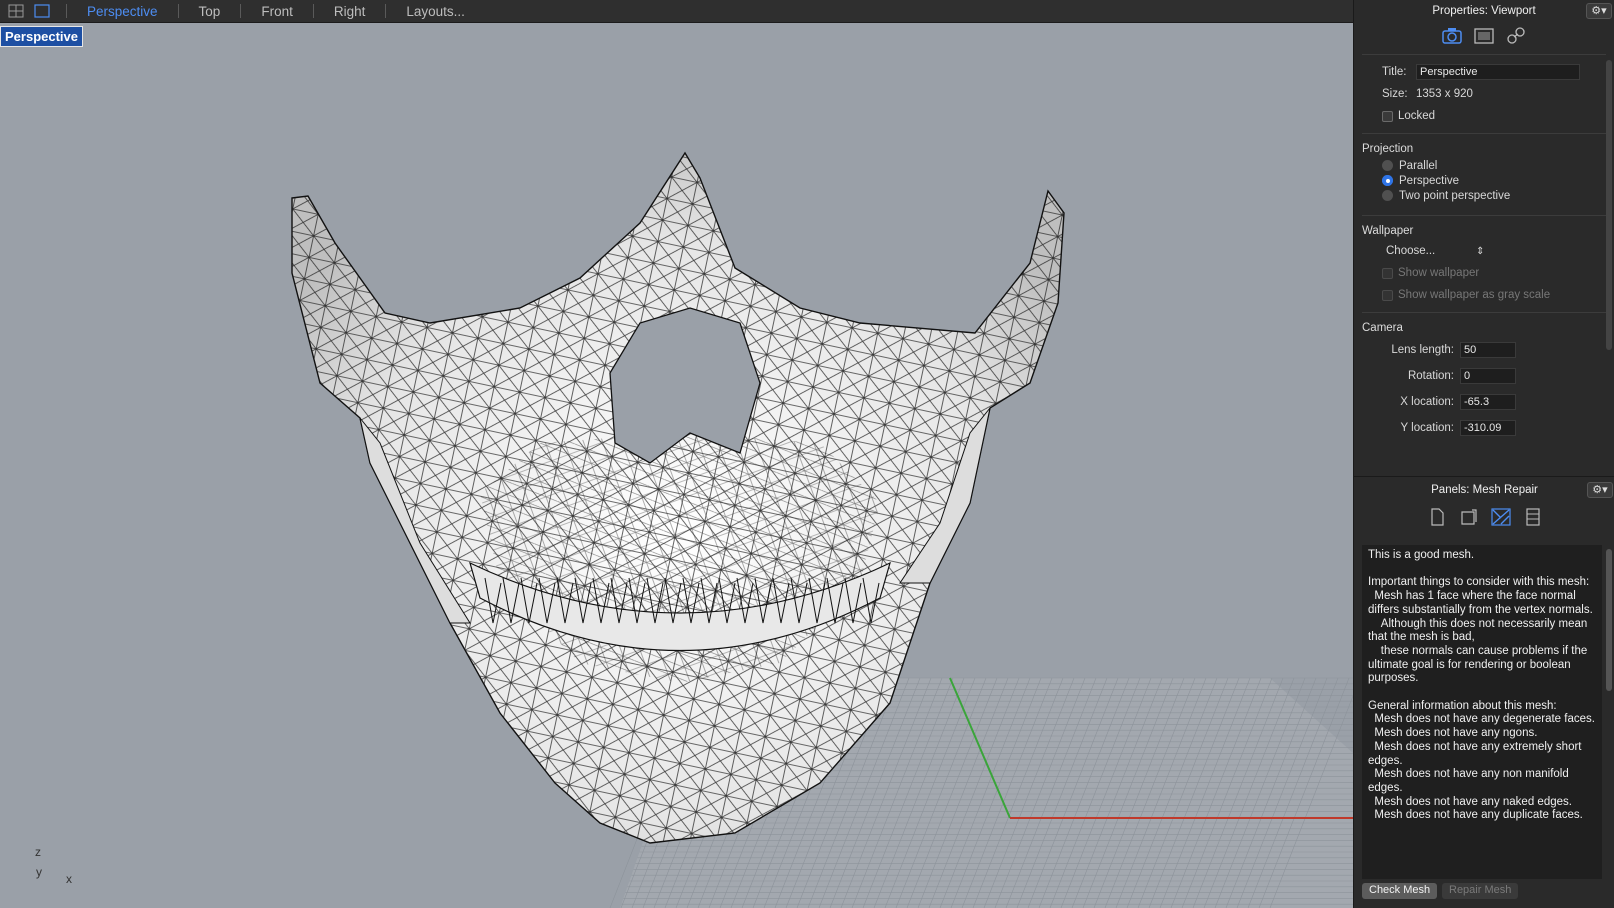 This screenshot has width=1614, height=908. What do you see at coordinates (350, 11) in the screenshot?
I see `tab-right: Right` at bounding box center [350, 11].